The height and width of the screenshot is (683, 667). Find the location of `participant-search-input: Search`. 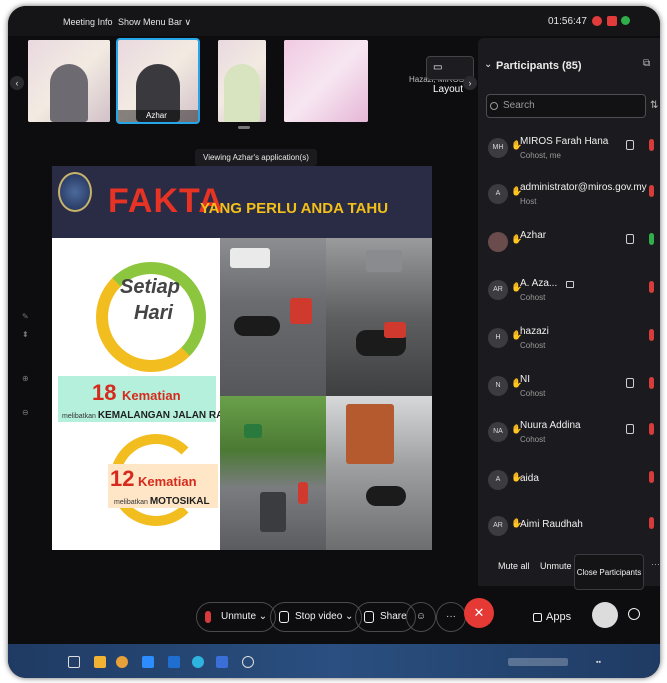

participant-search-input: Search is located at coordinates (566, 106).